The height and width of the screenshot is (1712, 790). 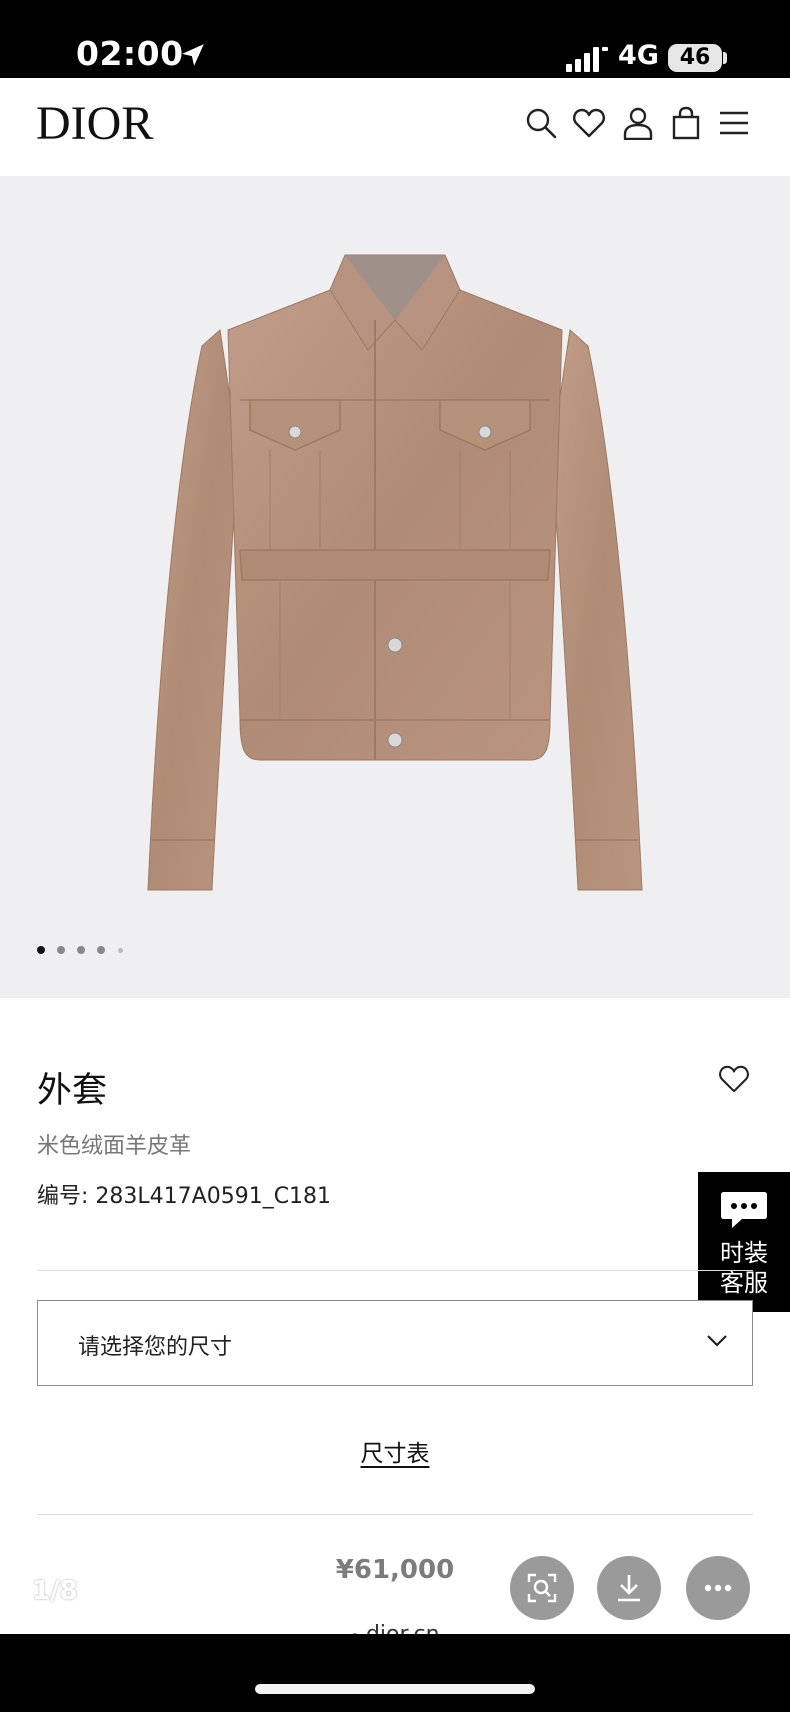 I want to click on network-type: 4G, so click(x=638, y=55).